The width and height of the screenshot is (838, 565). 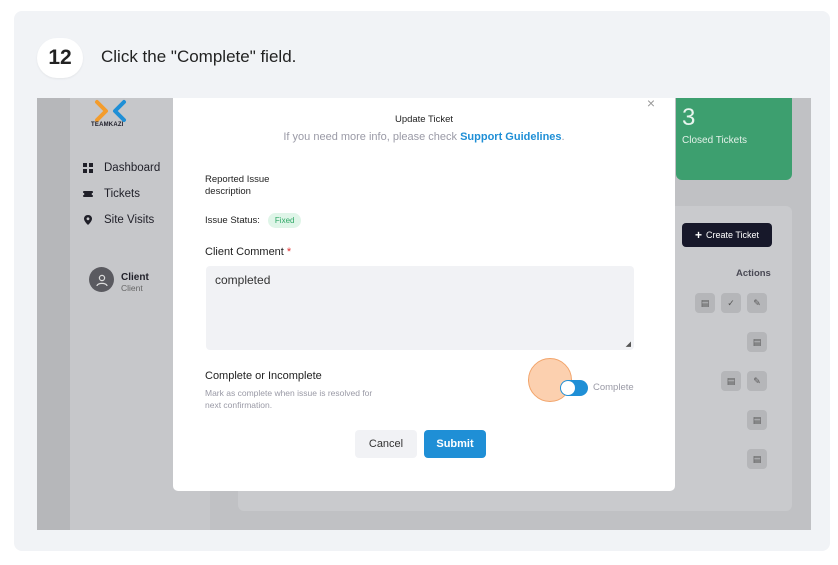 I want to click on status-badge: Fixed, so click(x=284, y=220).